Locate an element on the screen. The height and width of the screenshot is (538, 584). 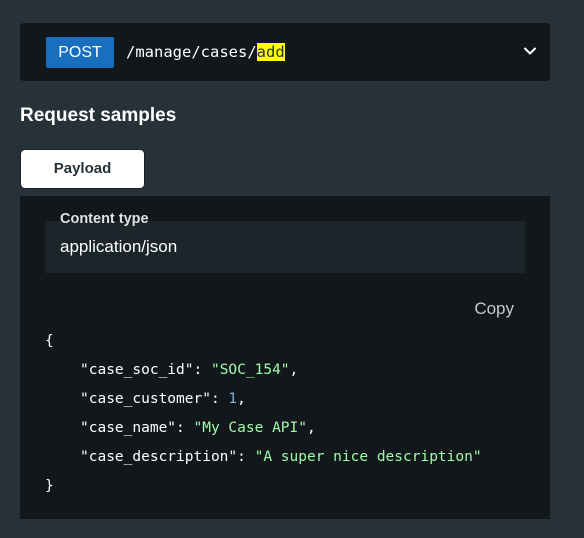
chevron-down-icon is located at coordinates (530, 51).